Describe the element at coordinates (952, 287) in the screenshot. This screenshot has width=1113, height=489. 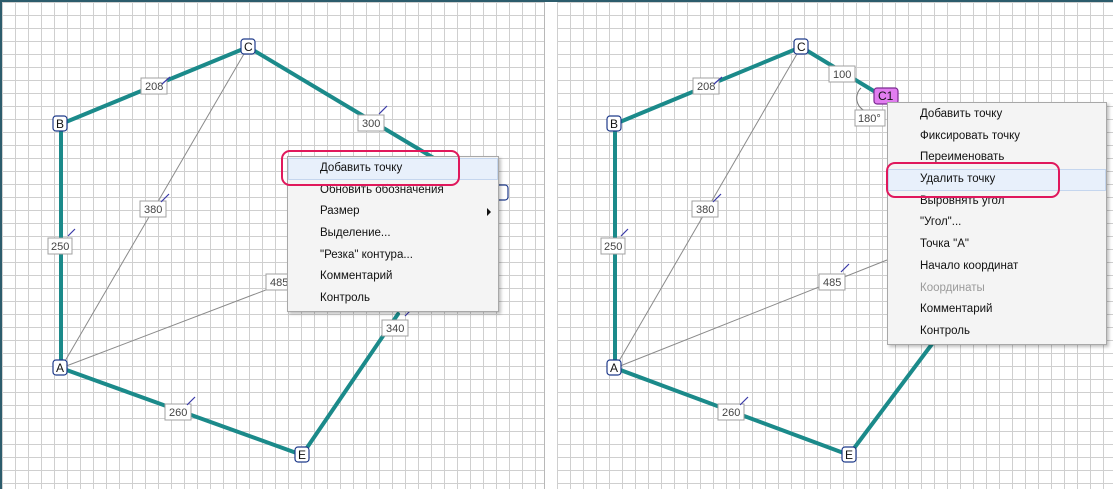
I see `menu-item-coordinates: Координаты` at that location.